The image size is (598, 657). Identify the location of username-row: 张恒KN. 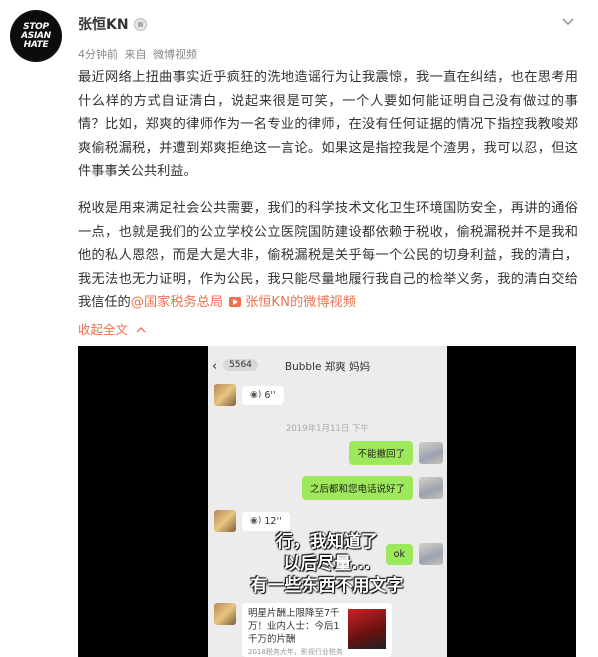
(112, 24).